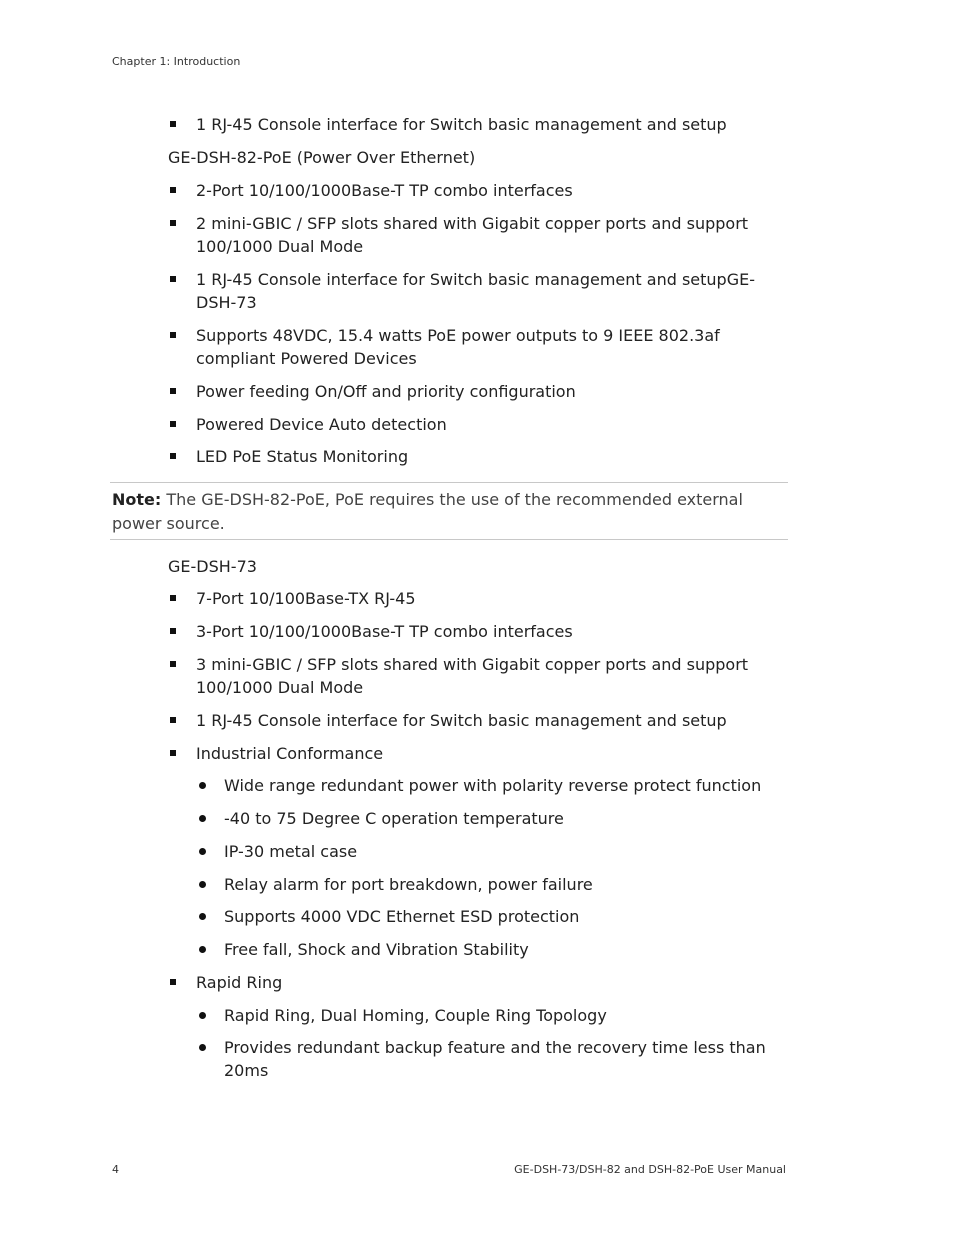 Image resolution: width=954 pixels, height=1235 pixels. Describe the element at coordinates (322, 157) in the screenshot. I see `section-heading: GE-DSH-82-PoE (Power Over Ethernet)` at that location.